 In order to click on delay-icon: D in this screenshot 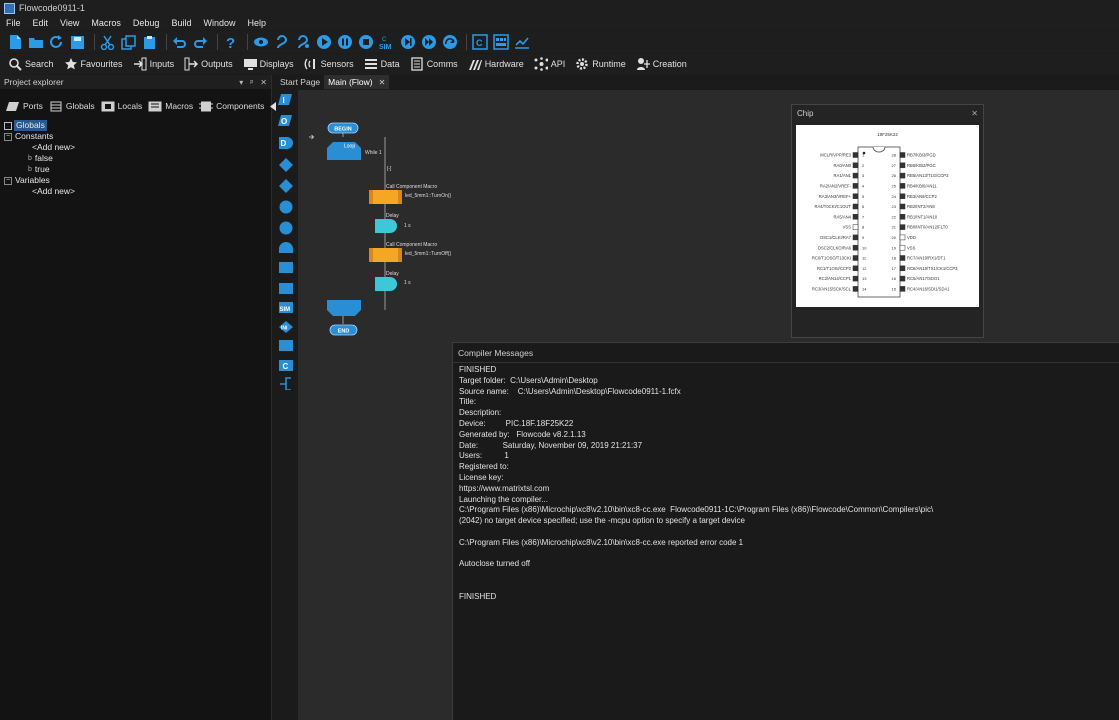, I will do `click(286, 143)`.